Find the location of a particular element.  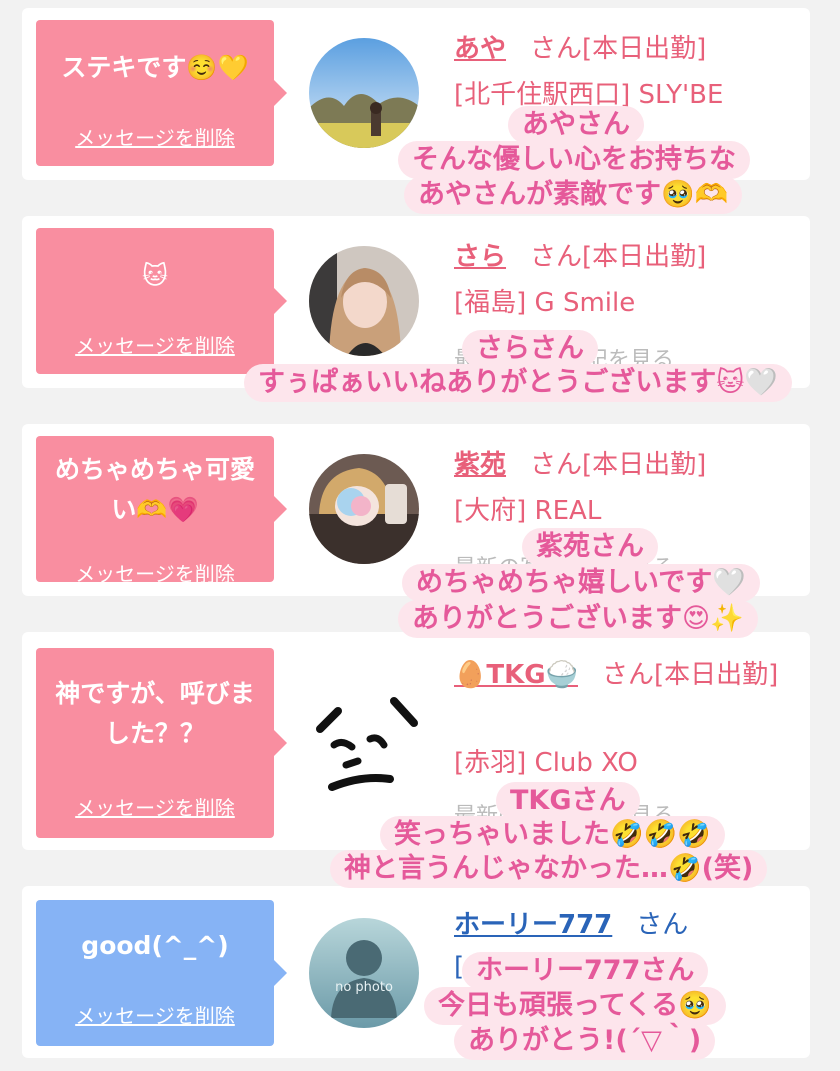

avatar-doodle is located at coordinates (367, 744).